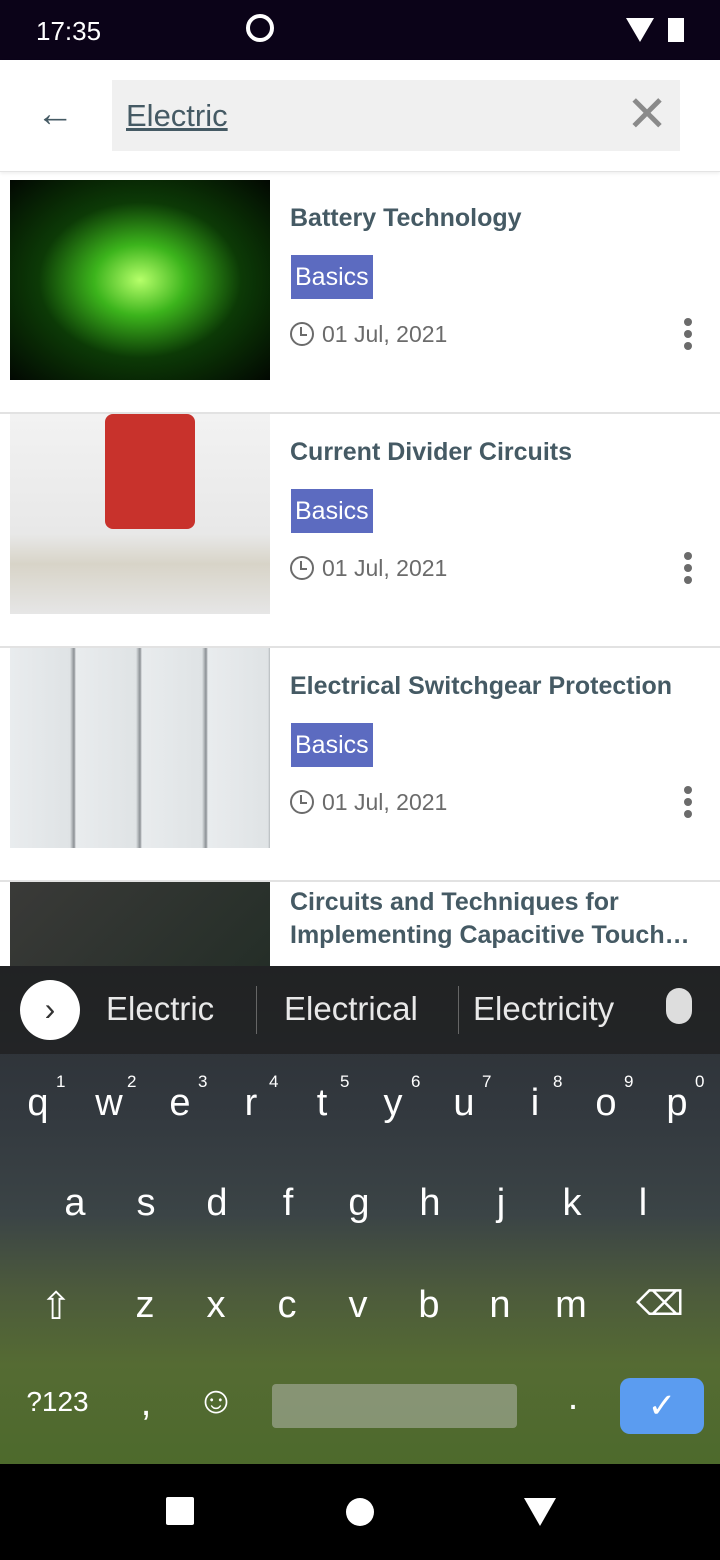 Image resolution: width=720 pixels, height=1560 pixels. I want to click on status-bar: 17:35, so click(360, 30).